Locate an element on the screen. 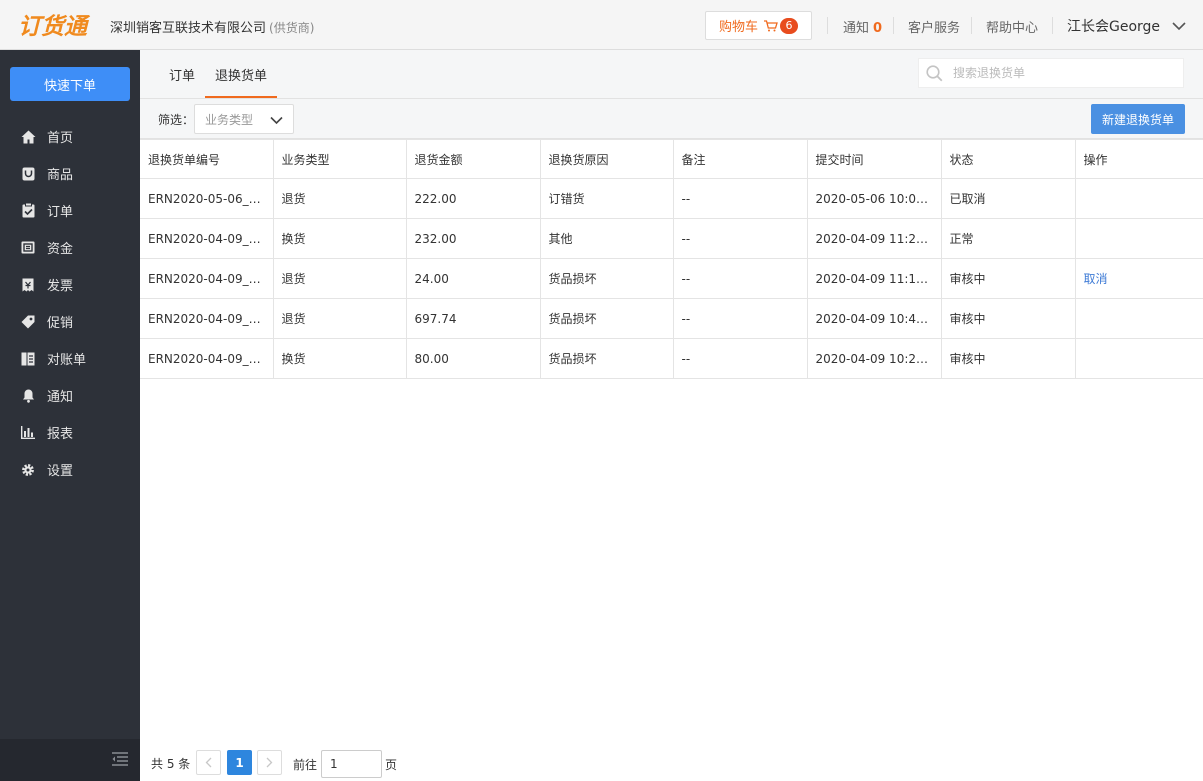  search-input is located at coordinates (1053, 73).